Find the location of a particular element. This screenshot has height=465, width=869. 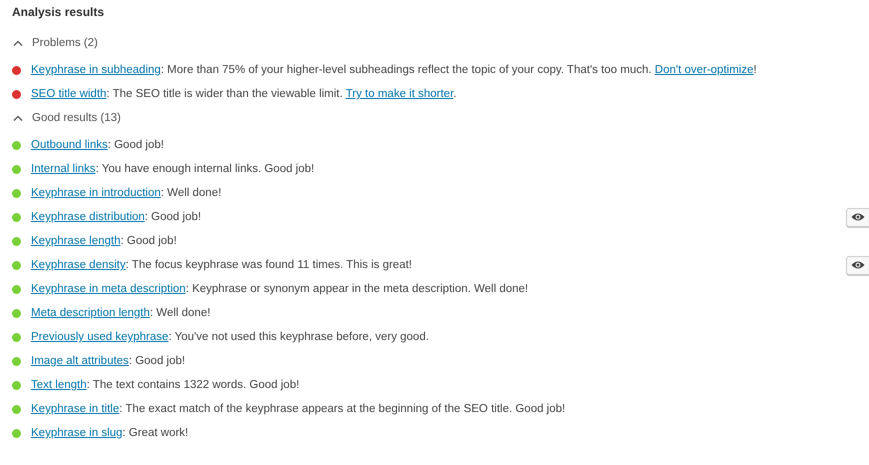

result-message: Keyphrase distribution: Good job! is located at coordinates (116, 217).